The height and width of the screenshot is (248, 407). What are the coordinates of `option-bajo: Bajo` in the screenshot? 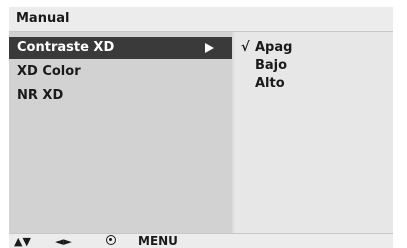 It's located at (309, 67).